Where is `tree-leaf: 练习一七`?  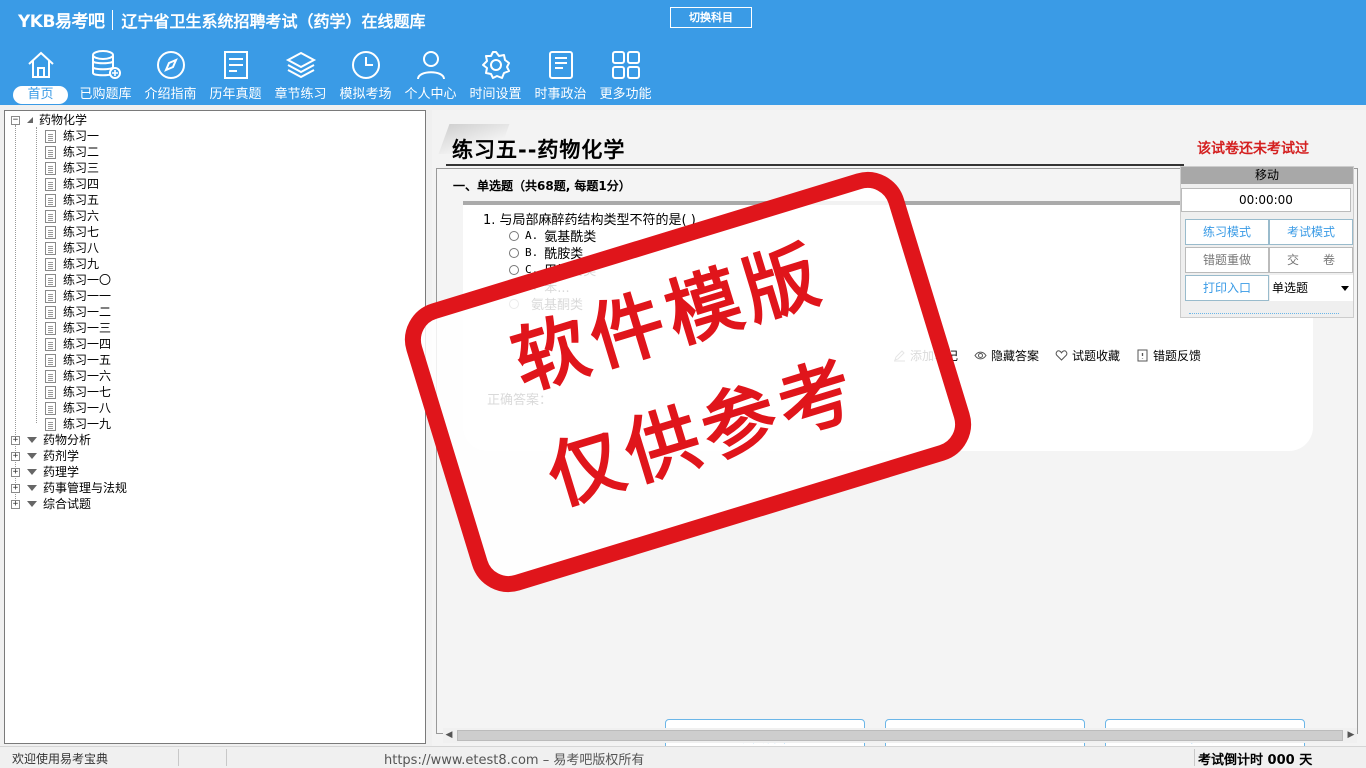 tree-leaf: 练习一七 is located at coordinates (78, 392).